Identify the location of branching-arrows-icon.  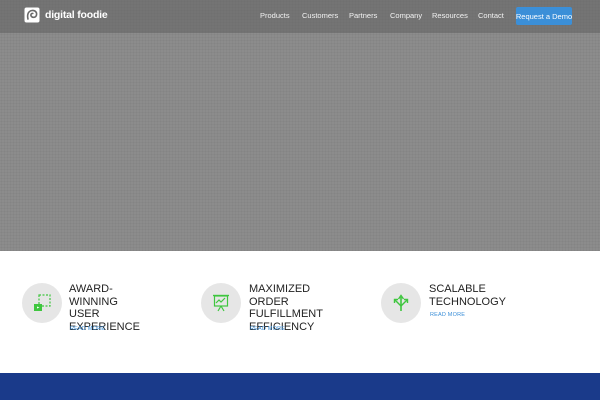
(401, 303).